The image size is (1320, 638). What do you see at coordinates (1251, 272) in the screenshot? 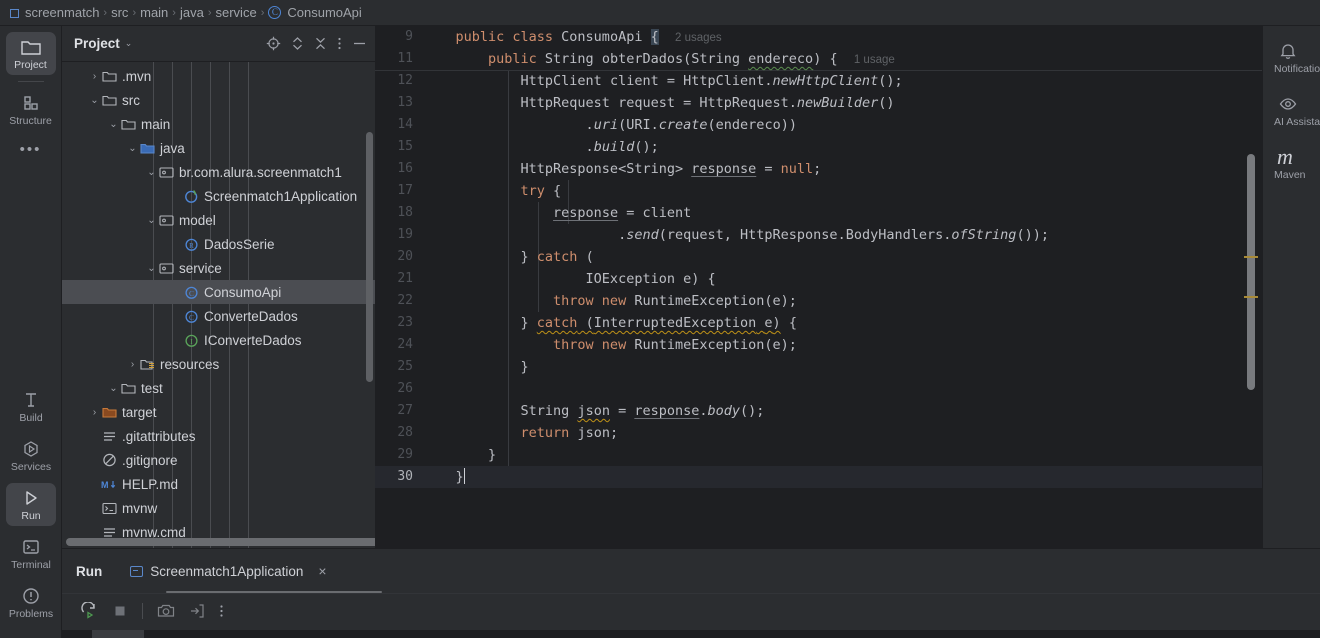
I see `editor-vertical-scrollbar` at bounding box center [1251, 272].